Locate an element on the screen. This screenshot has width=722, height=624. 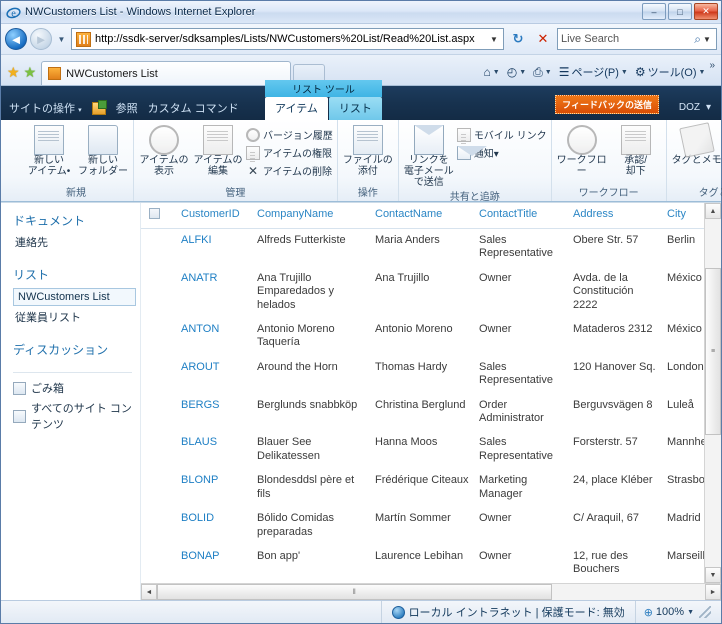
select-all-header is located at coordinates (159, 216).